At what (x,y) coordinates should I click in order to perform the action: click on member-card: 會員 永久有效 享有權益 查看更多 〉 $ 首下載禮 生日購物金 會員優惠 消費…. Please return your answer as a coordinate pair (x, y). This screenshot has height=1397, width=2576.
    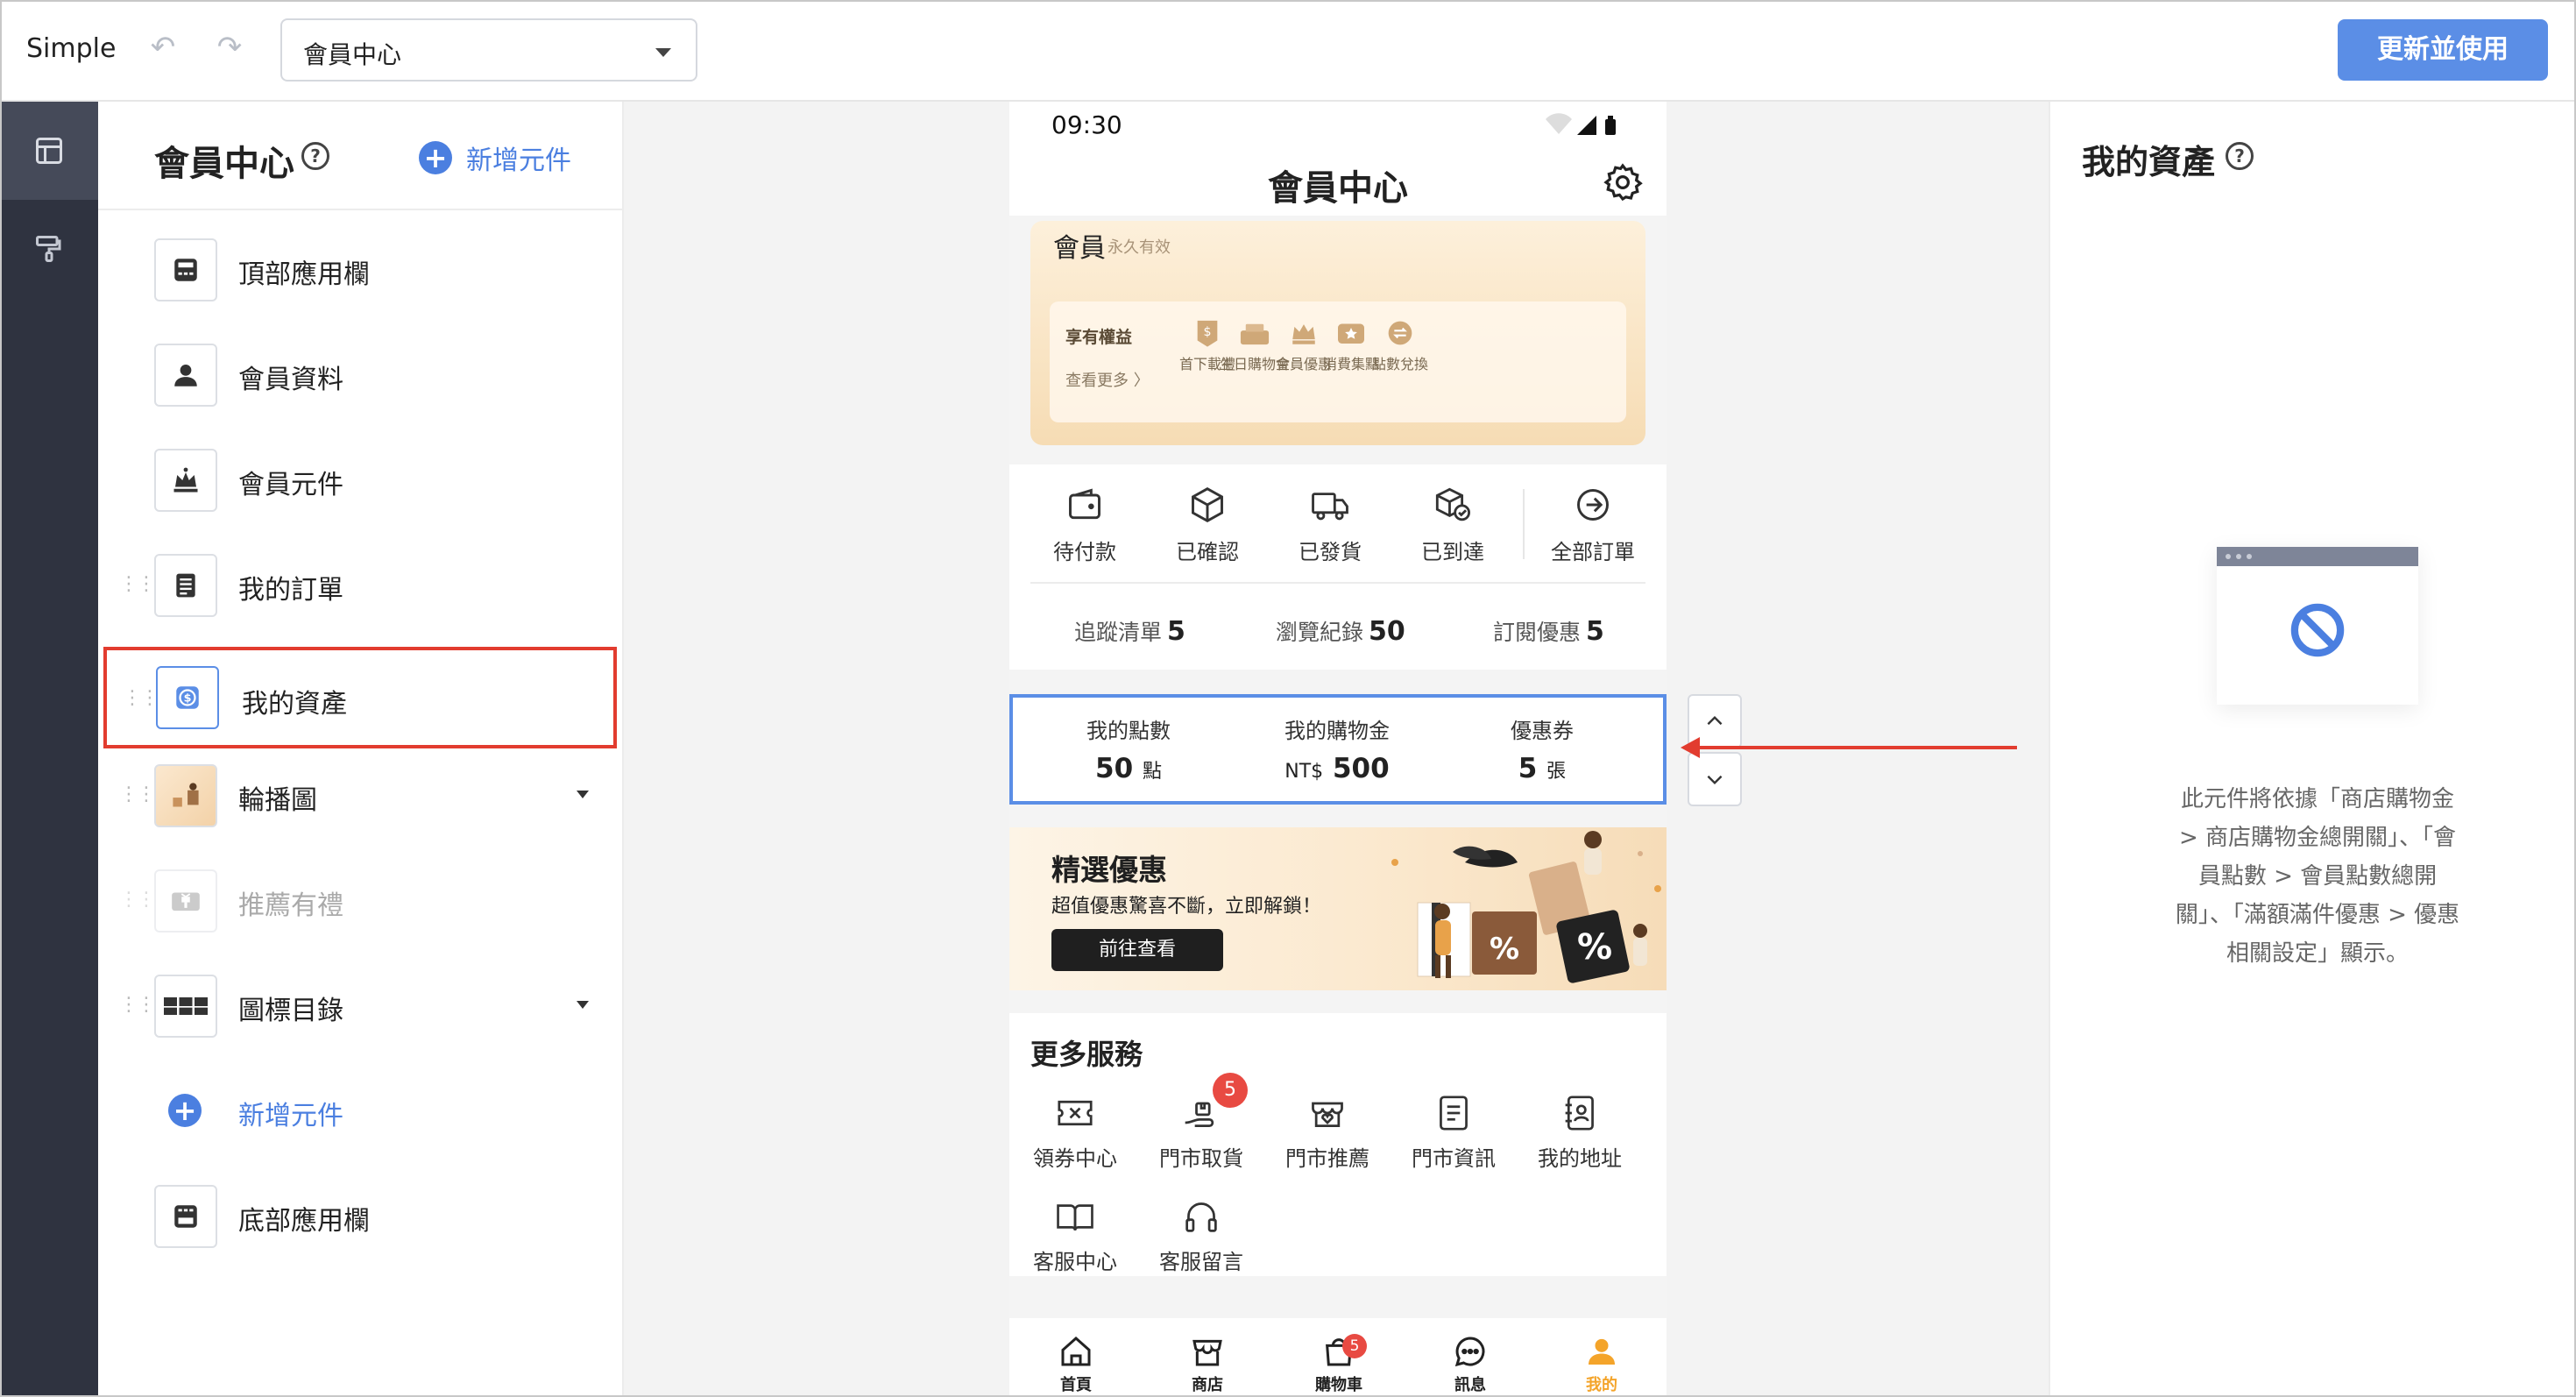
    Looking at the image, I should click on (1337, 333).